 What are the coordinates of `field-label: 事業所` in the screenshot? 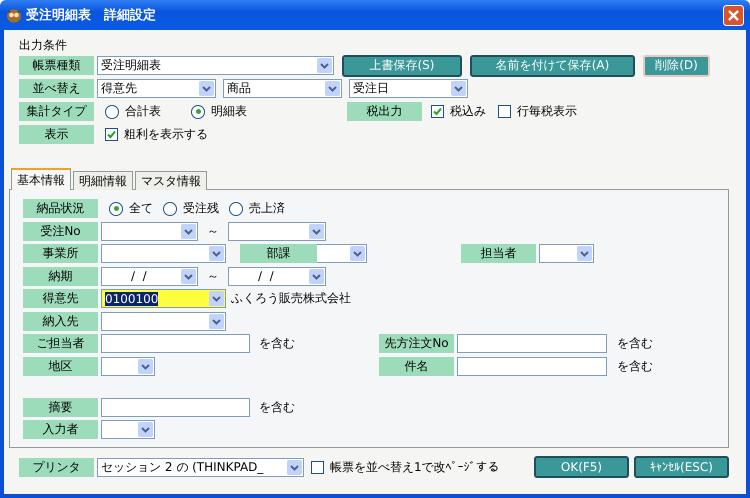 It's located at (60, 253).